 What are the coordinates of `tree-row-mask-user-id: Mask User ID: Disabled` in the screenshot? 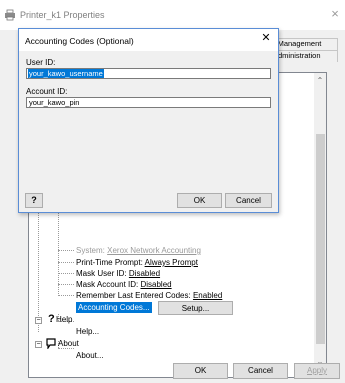 It's located at (118, 273).